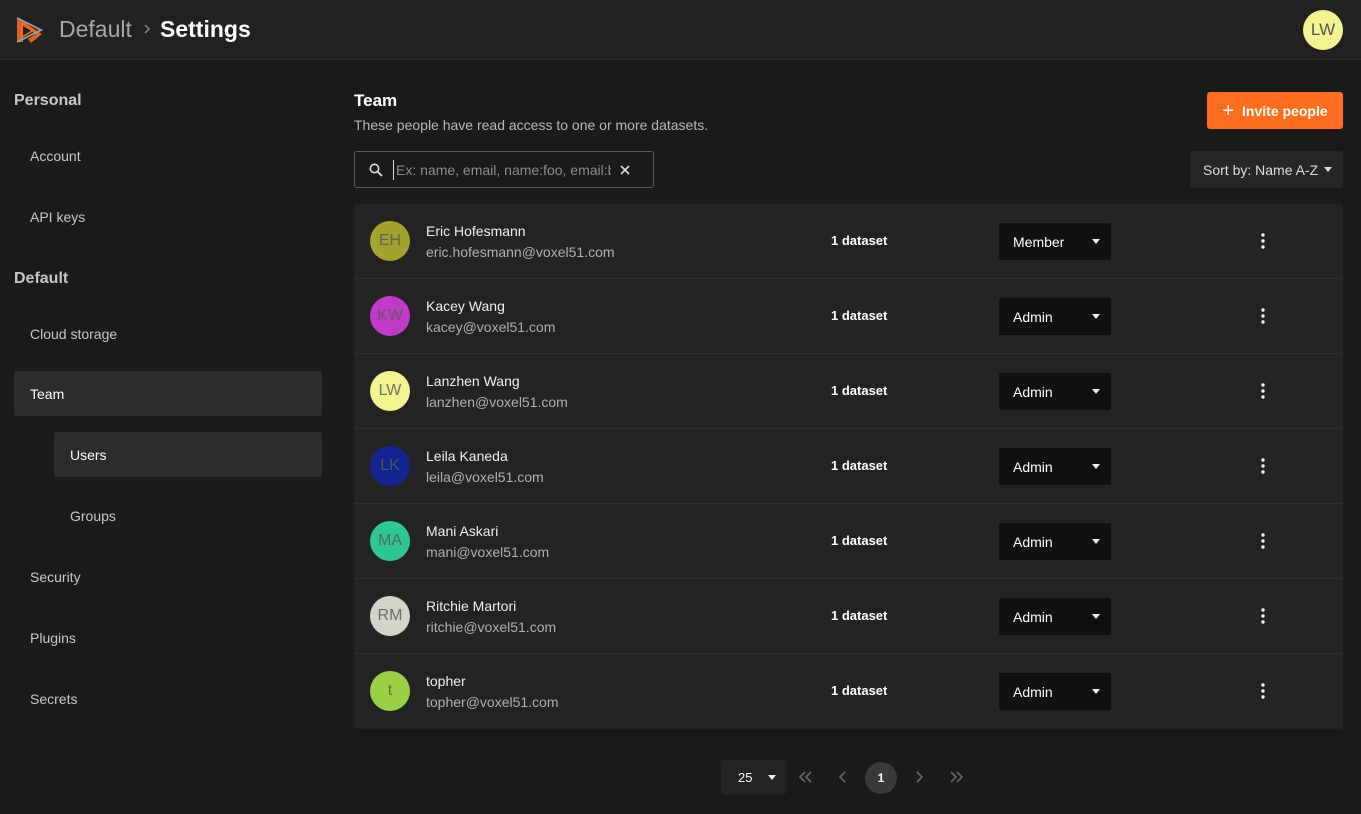 The height and width of the screenshot is (814, 1361). What do you see at coordinates (168, 155) in the screenshot?
I see `sidebar-item-account: Account` at bounding box center [168, 155].